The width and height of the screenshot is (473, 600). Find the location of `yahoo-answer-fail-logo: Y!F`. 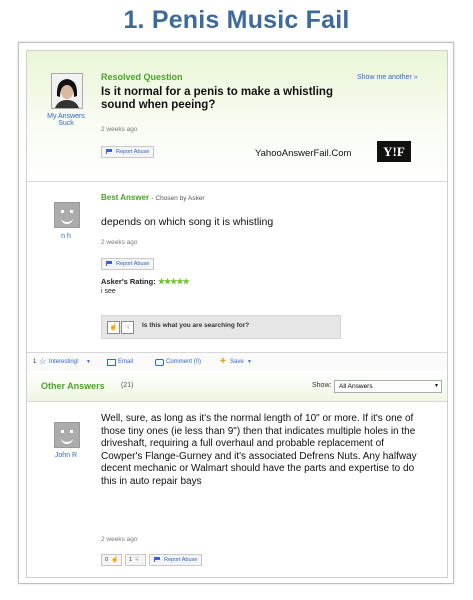

yahoo-answer-fail-logo: Y!F is located at coordinates (394, 151).